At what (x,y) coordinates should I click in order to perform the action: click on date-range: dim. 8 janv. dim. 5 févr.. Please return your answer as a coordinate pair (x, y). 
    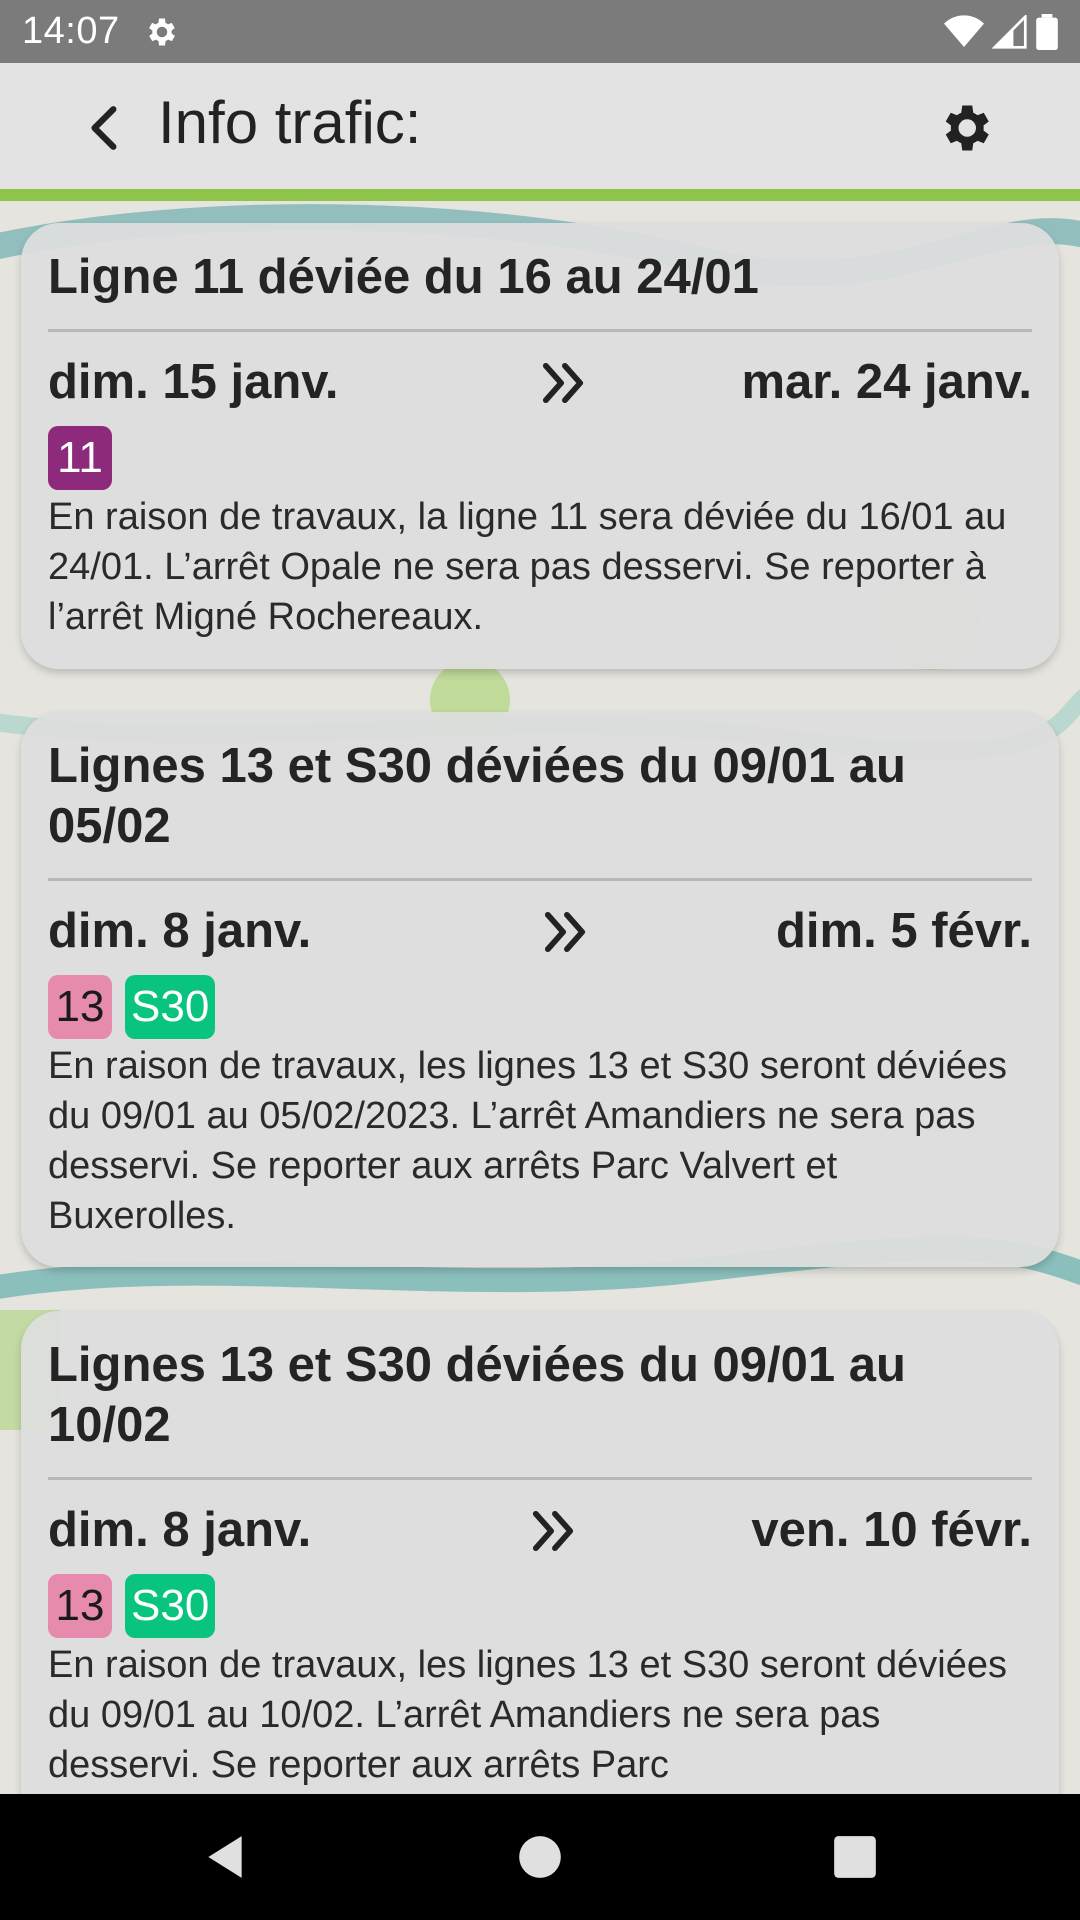
    Looking at the image, I should click on (540, 932).